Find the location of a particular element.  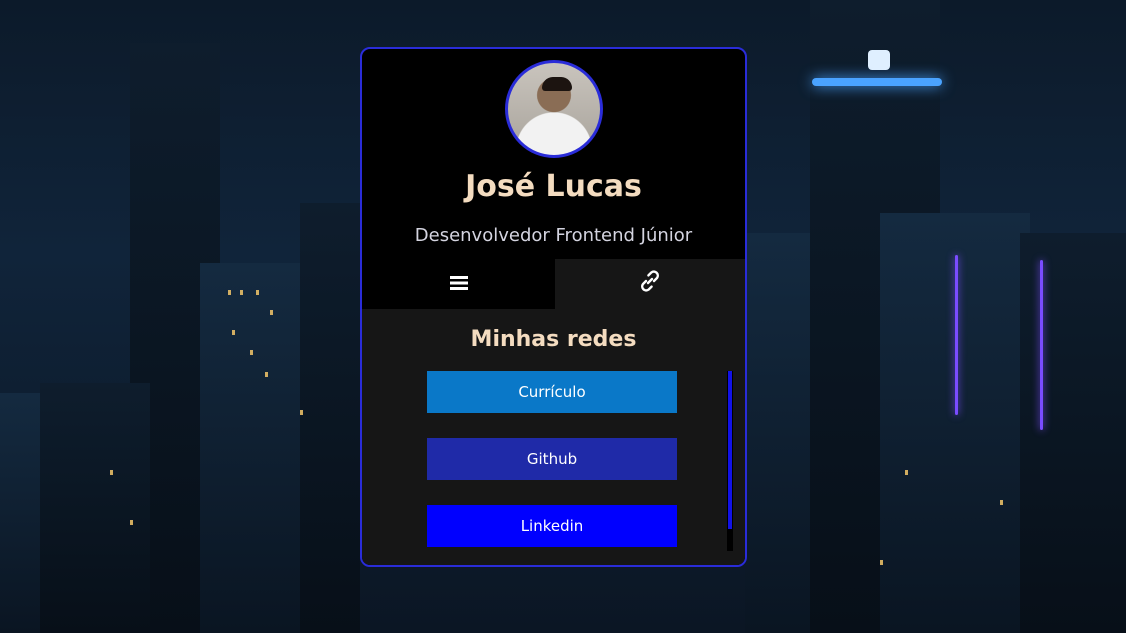

scrollbar is located at coordinates (730, 461).